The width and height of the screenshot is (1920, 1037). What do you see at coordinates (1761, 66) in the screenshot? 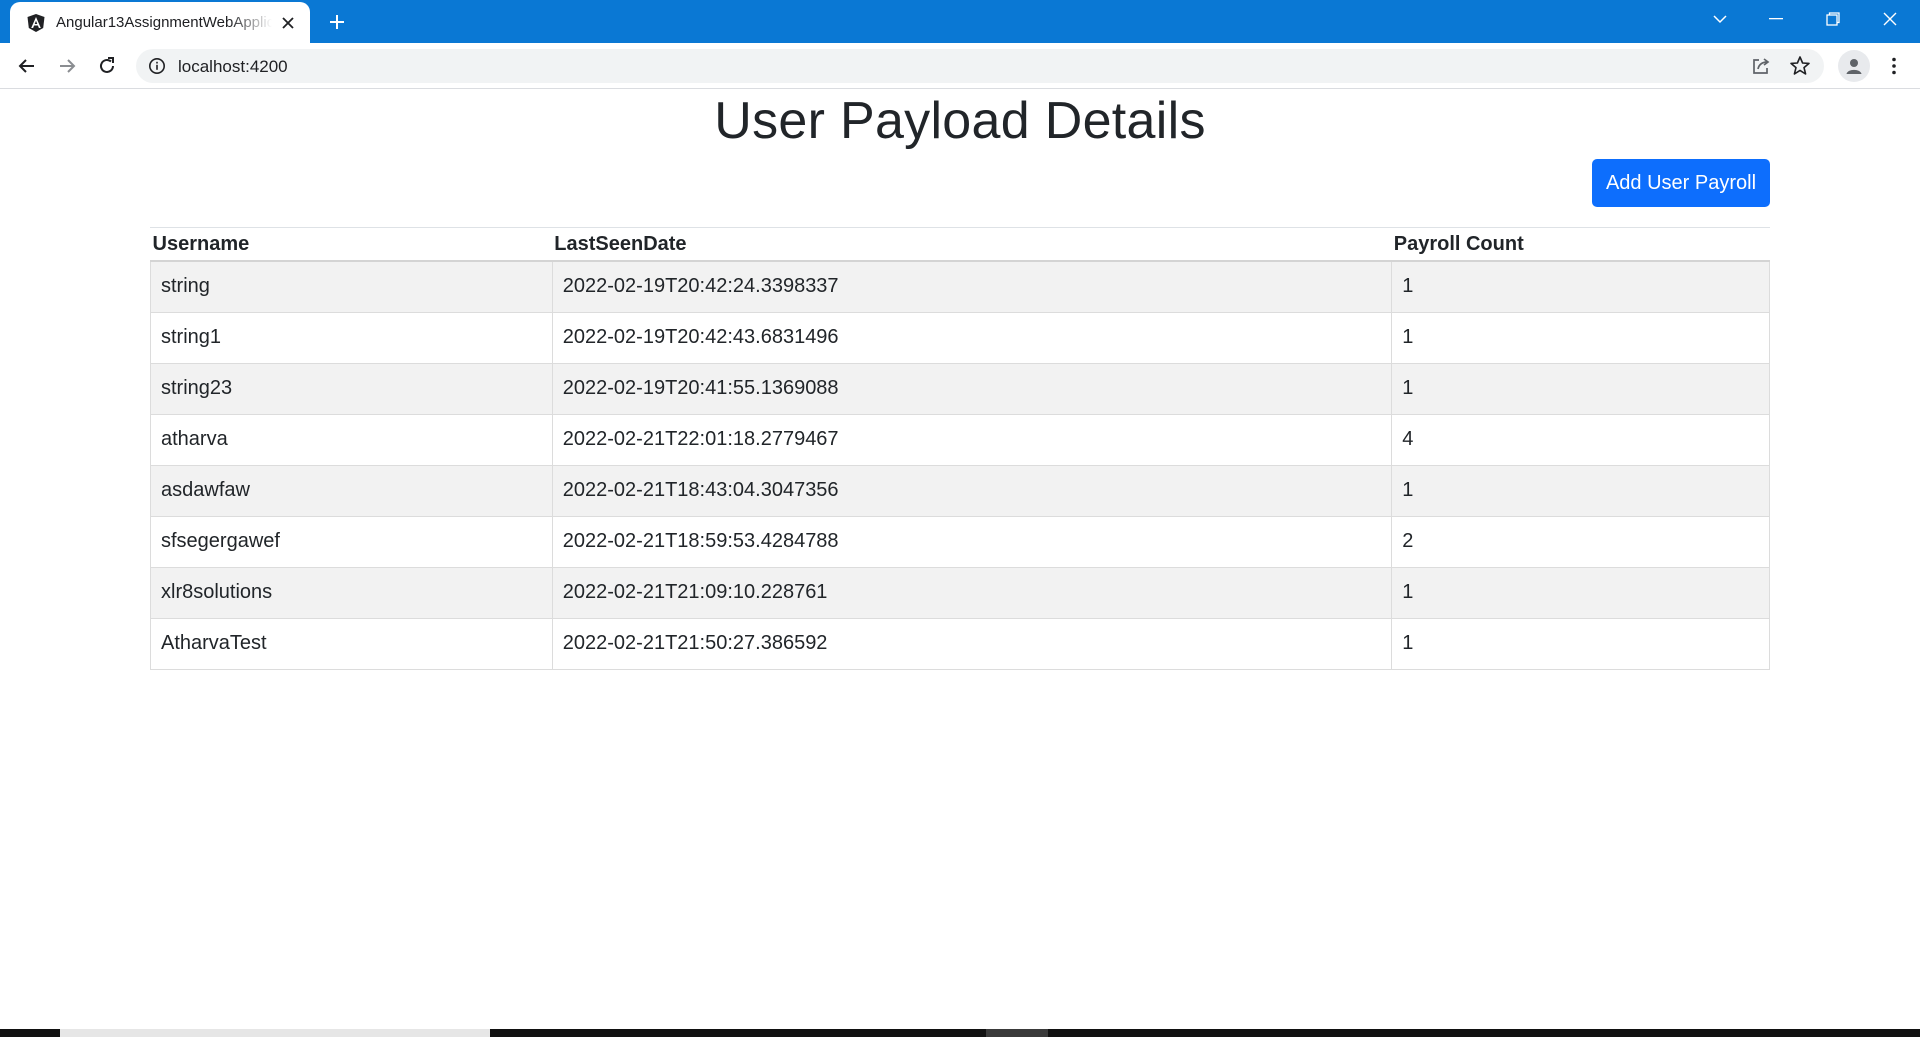
I see `share-icon` at bounding box center [1761, 66].